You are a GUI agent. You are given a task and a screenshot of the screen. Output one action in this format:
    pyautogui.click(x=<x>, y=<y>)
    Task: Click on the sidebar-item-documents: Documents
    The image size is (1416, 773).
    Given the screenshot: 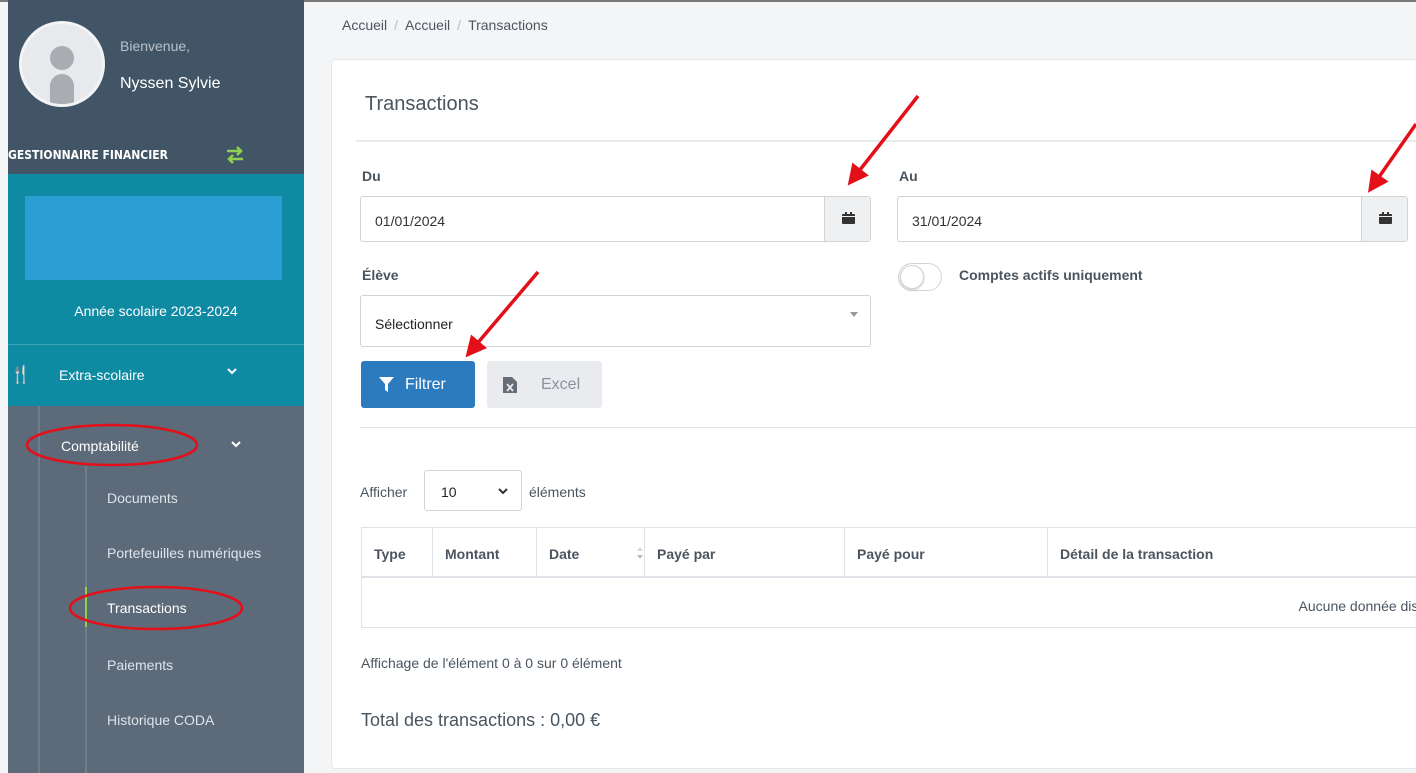 What is the action you would take?
    pyautogui.click(x=194, y=497)
    